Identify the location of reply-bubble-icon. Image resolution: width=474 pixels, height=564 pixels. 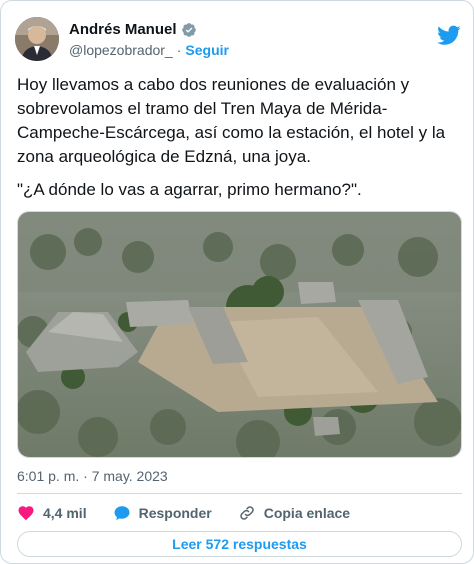
(122, 513).